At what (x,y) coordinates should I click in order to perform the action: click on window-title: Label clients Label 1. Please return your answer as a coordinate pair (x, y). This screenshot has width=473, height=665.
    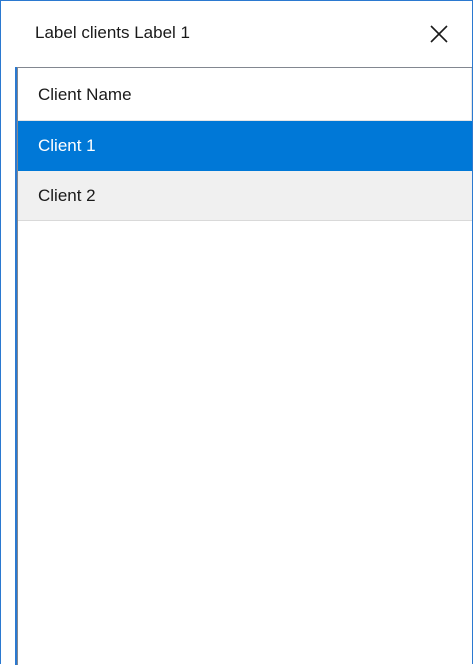
    Looking at the image, I should click on (113, 32).